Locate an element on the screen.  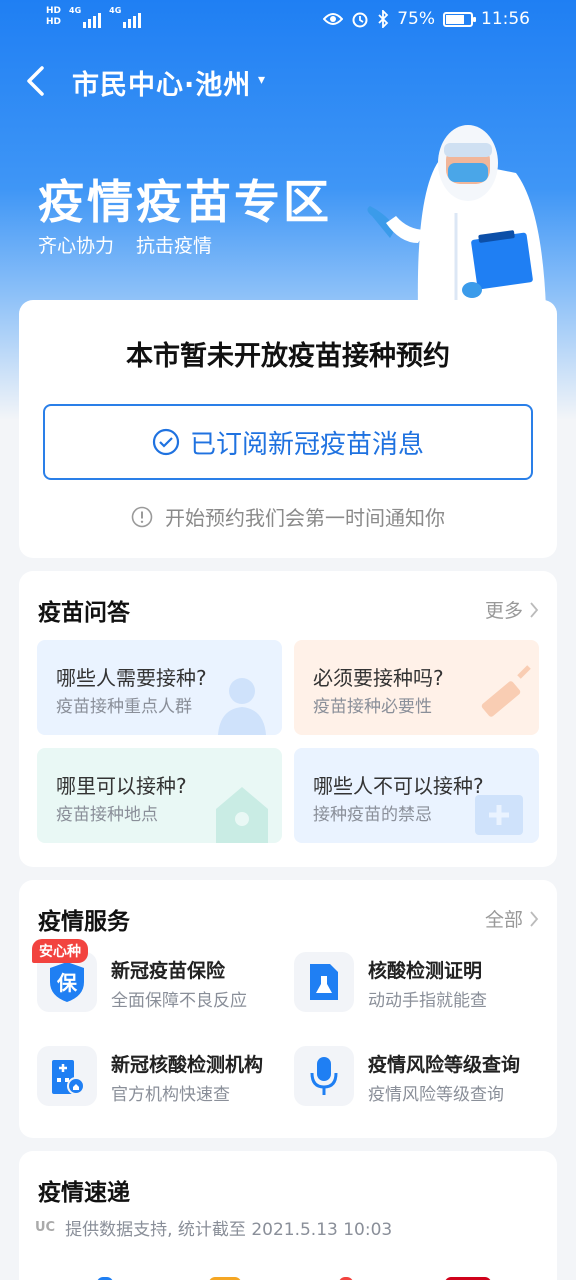
qa-question: 必须要接种吗? is located at coordinates (378, 678).